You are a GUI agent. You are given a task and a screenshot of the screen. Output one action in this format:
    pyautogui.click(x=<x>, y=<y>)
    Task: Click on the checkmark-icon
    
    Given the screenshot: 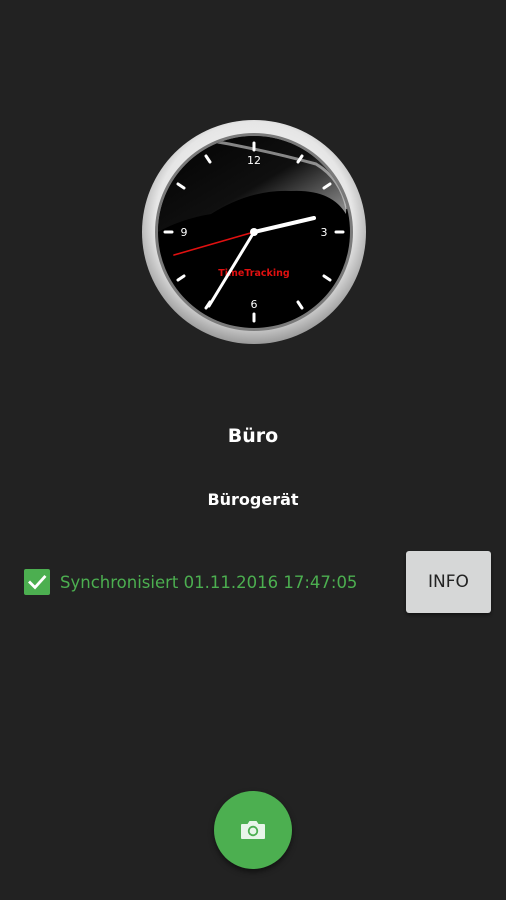 What is the action you would take?
    pyautogui.click(x=37, y=582)
    